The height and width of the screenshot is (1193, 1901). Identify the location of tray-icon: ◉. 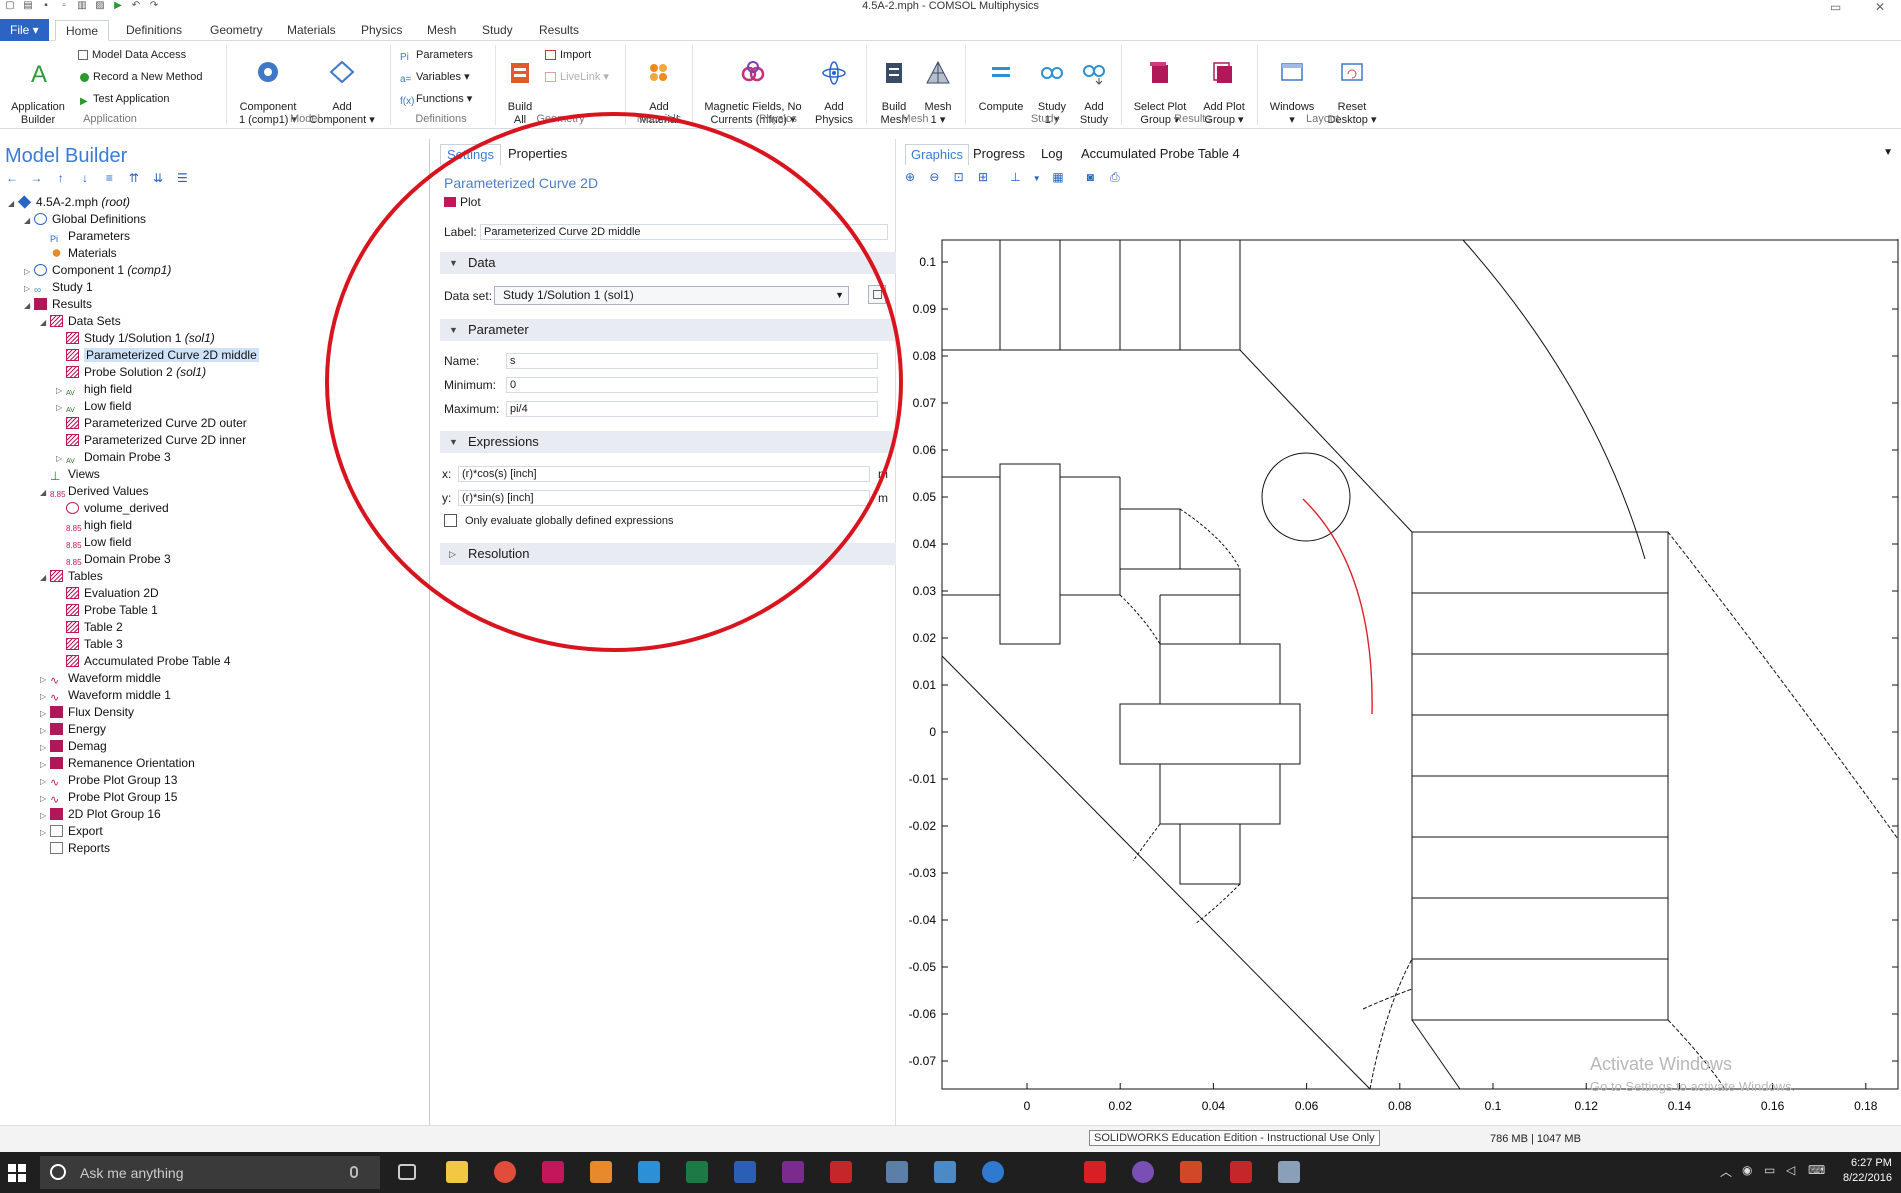
(1747, 1170).